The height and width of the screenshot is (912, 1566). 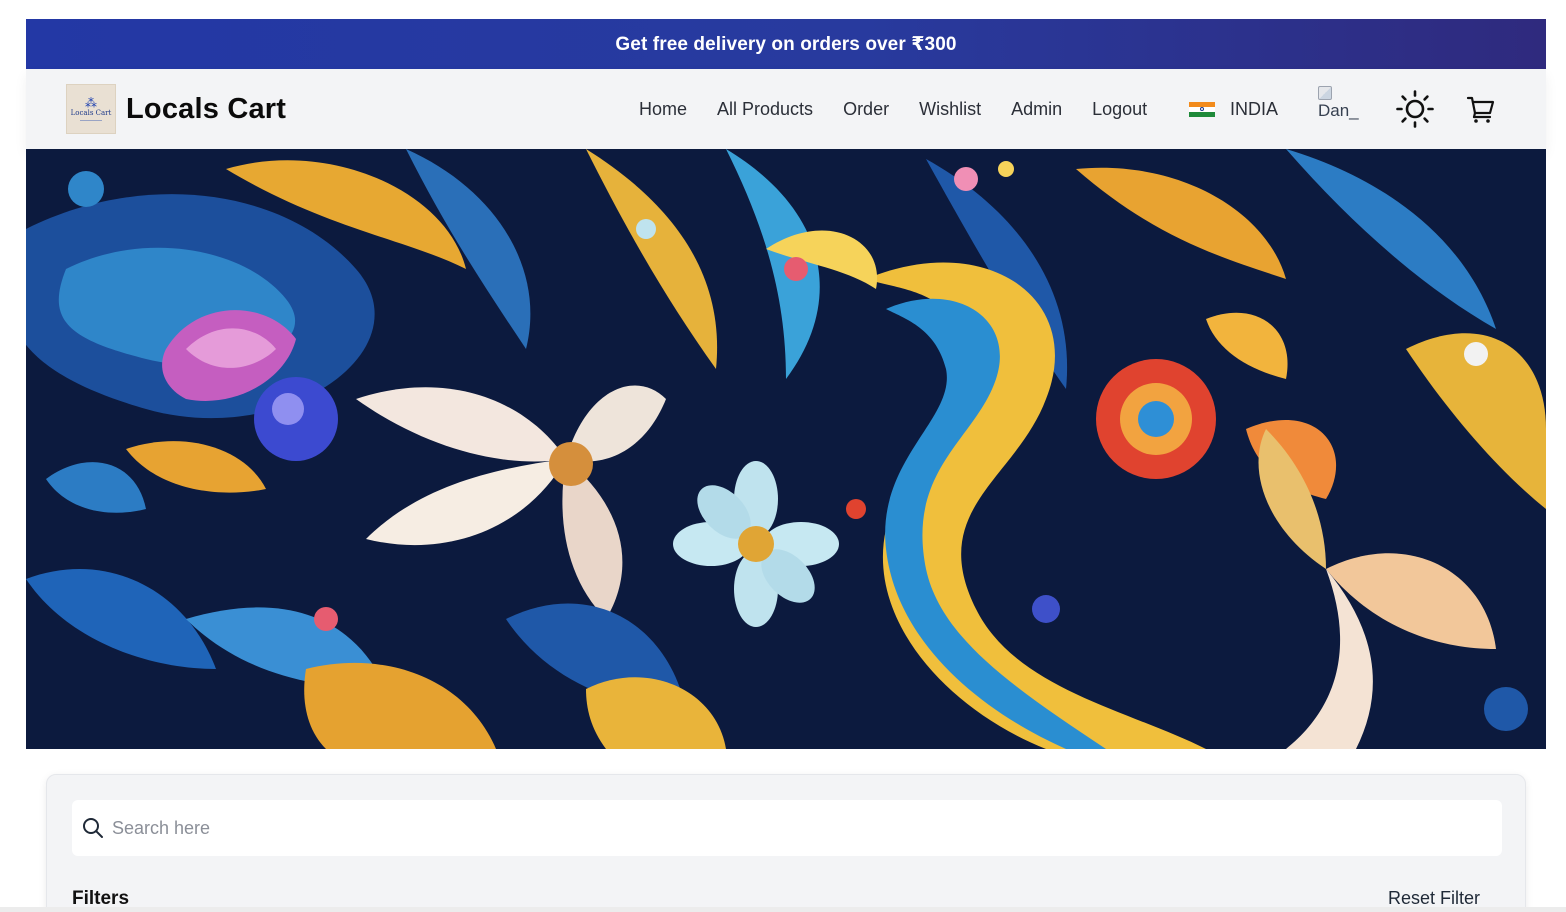 I want to click on nav-link-wishlist: Wishlist, so click(x=950, y=109).